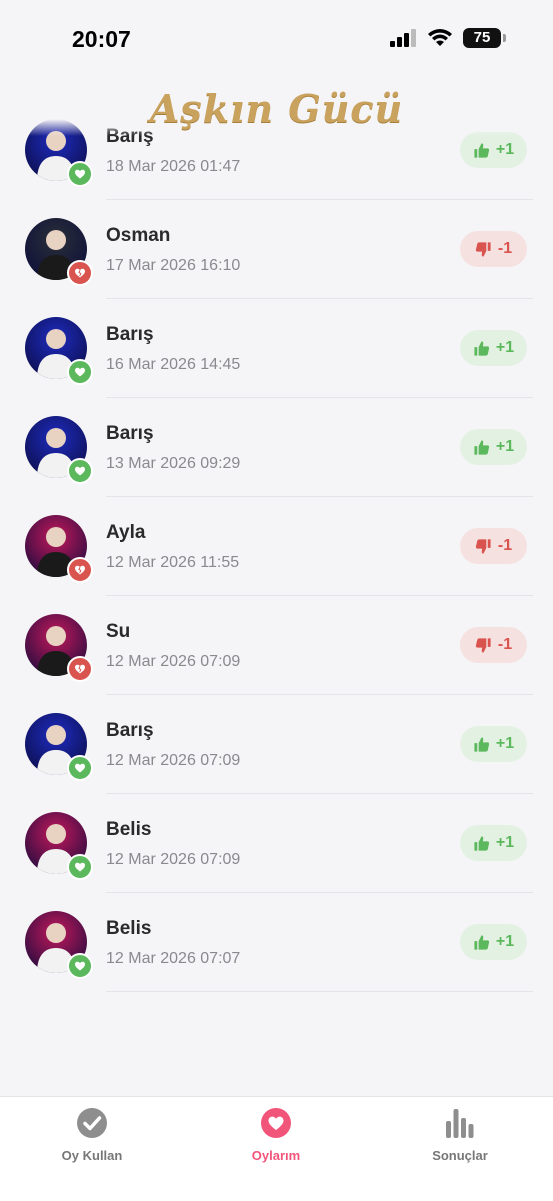 This screenshot has height=1201, width=553. What do you see at coordinates (276, 40) in the screenshot?
I see `status-bar: 20:07 75` at bounding box center [276, 40].